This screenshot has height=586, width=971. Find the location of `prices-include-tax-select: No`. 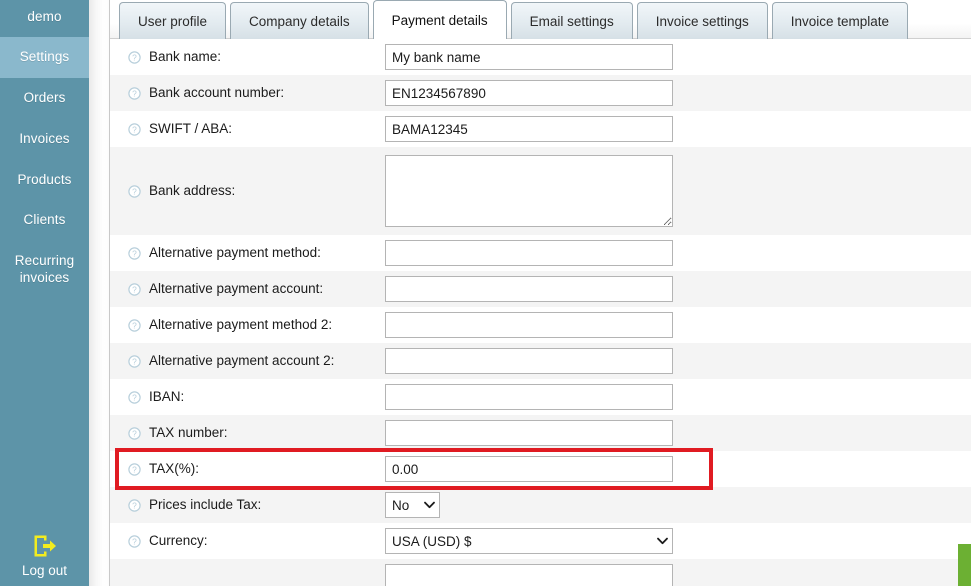

prices-include-tax-select: No is located at coordinates (412, 505).